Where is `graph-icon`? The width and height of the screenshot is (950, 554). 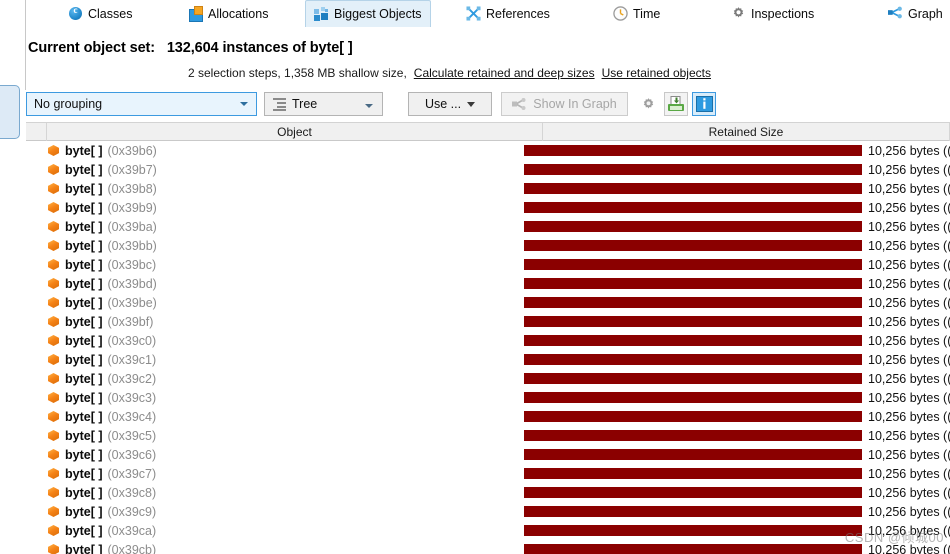 graph-icon is located at coordinates (519, 104).